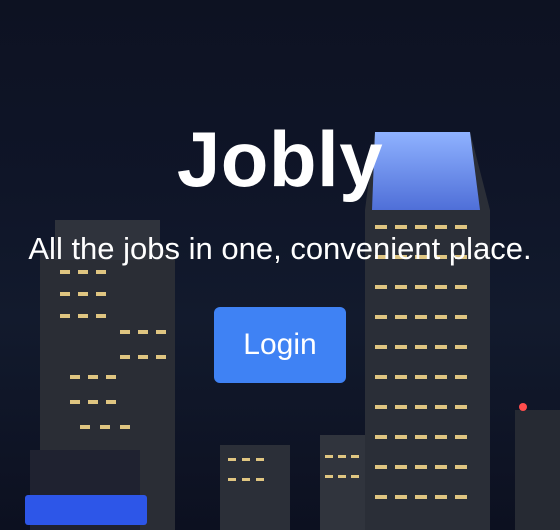  What do you see at coordinates (280, 345) in the screenshot?
I see `login-button: Login` at bounding box center [280, 345].